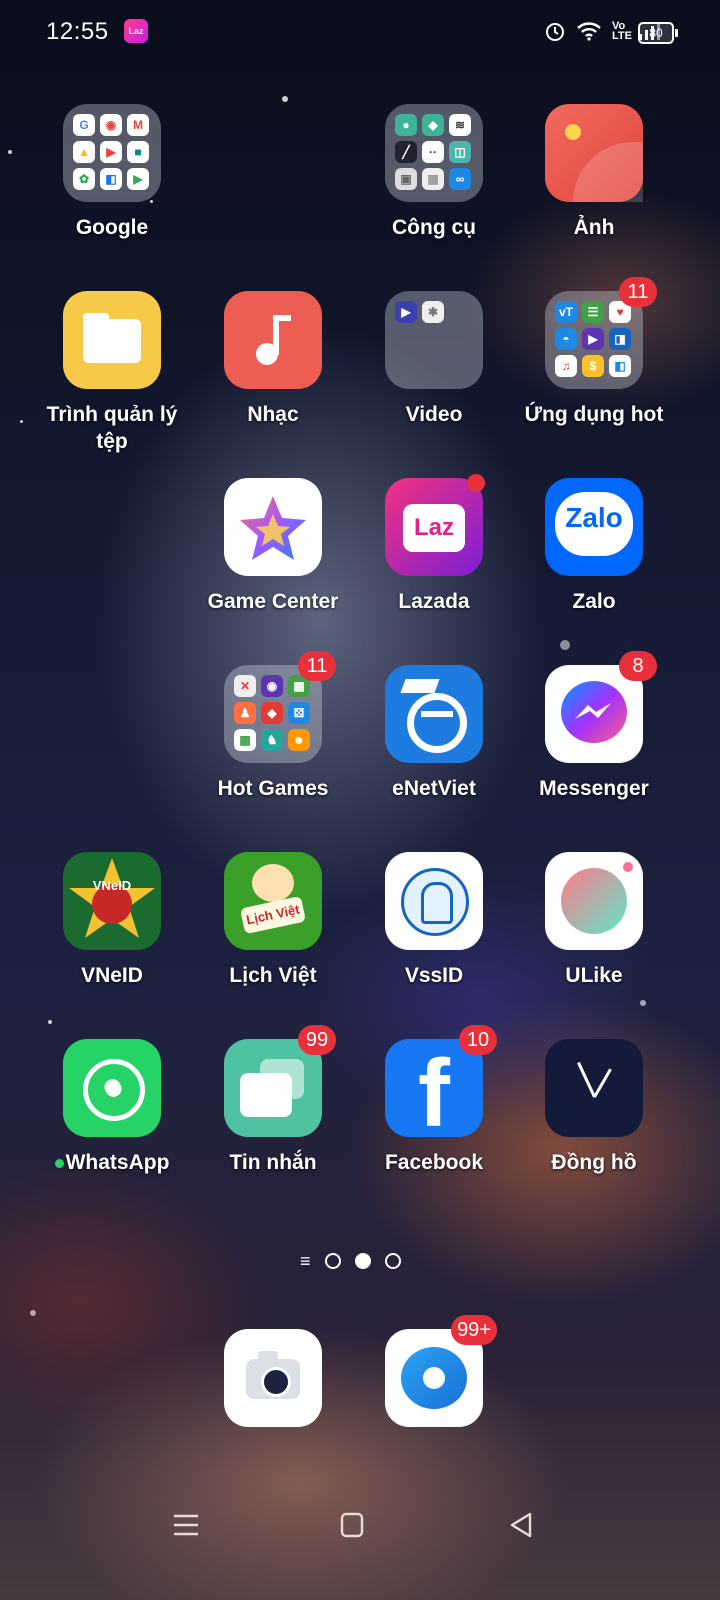 The image size is (720, 1600). Describe the element at coordinates (362, 1261) in the screenshot. I see `page-dot-active` at that location.